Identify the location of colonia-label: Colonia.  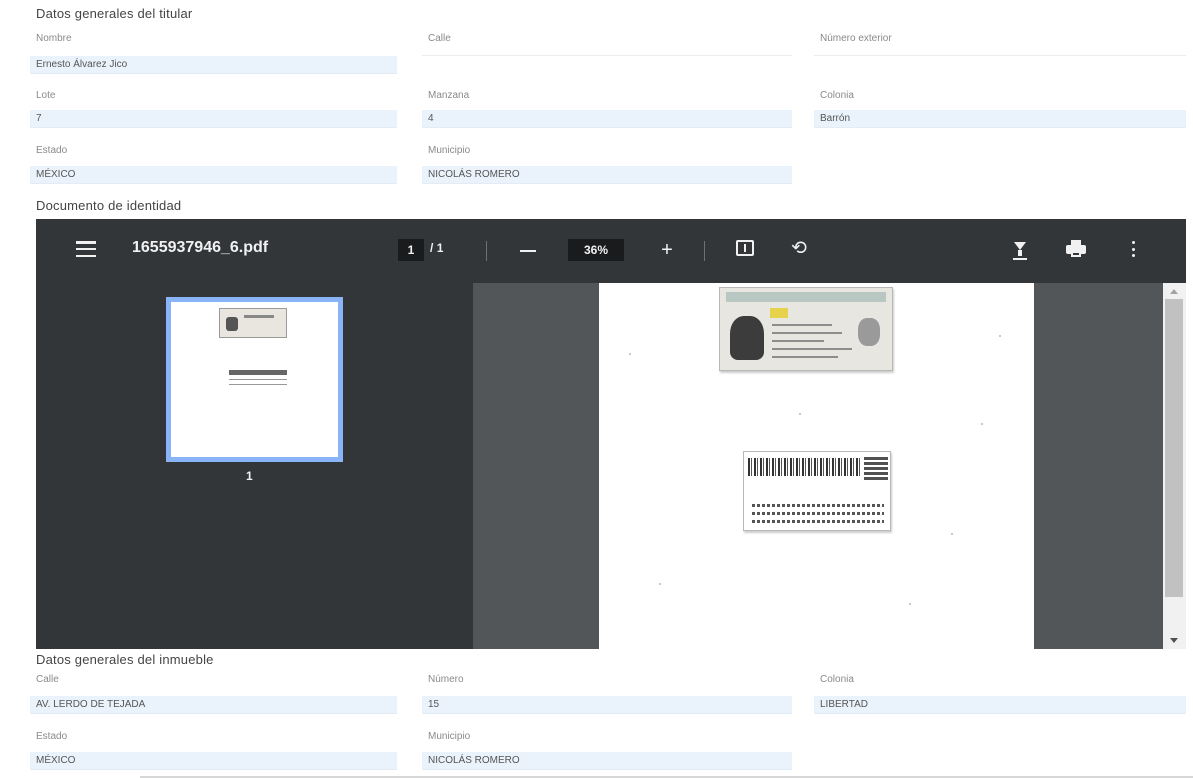
(837, 95).